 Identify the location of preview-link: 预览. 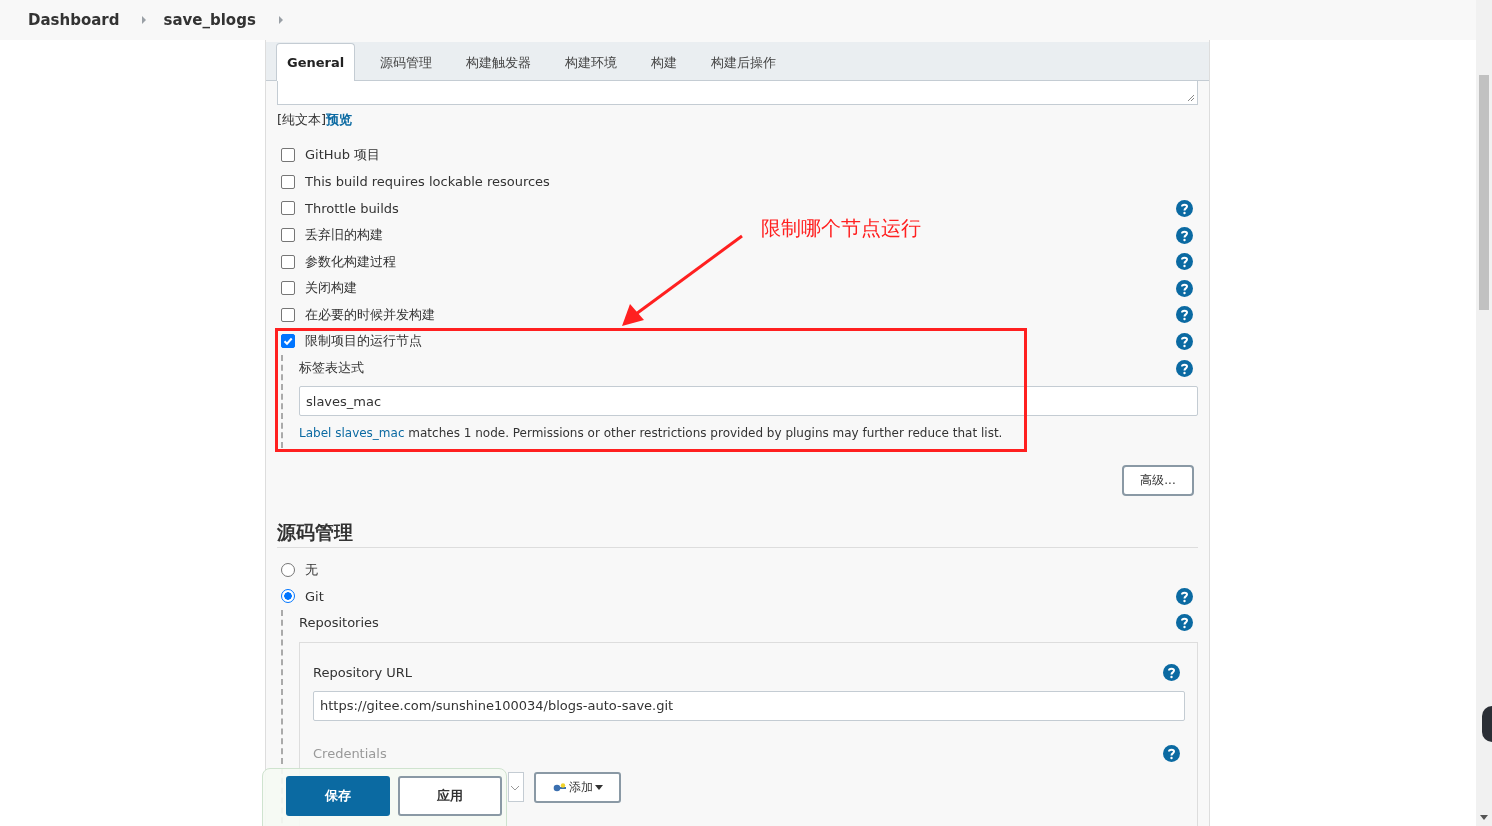
(339, 119).